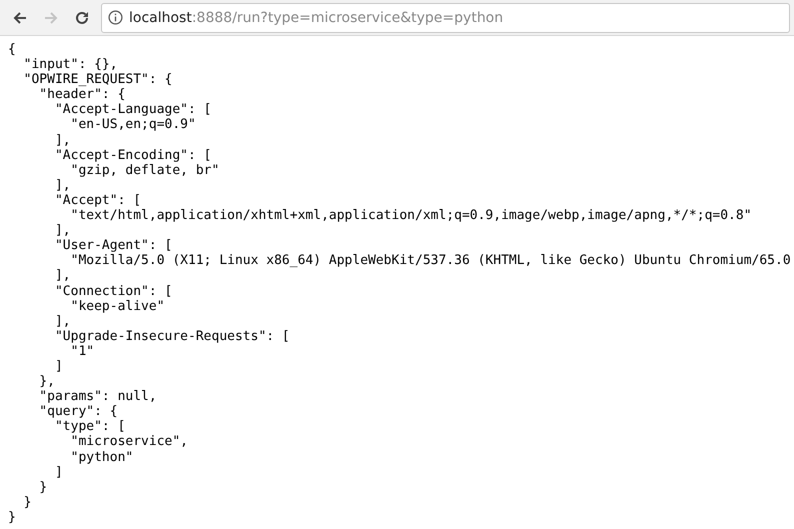 This screenshot has width=794, height=529. What do you see at coordinates (129, 442) in the screenshot?
I see `code-line: "microservice",` at bounding box center [129, 442].